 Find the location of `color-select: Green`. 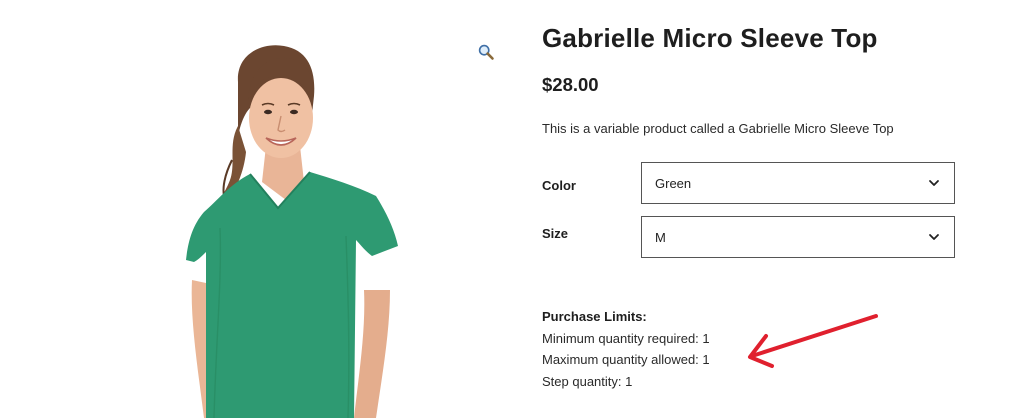

color-select: Green is located at coordinates (798, 183).